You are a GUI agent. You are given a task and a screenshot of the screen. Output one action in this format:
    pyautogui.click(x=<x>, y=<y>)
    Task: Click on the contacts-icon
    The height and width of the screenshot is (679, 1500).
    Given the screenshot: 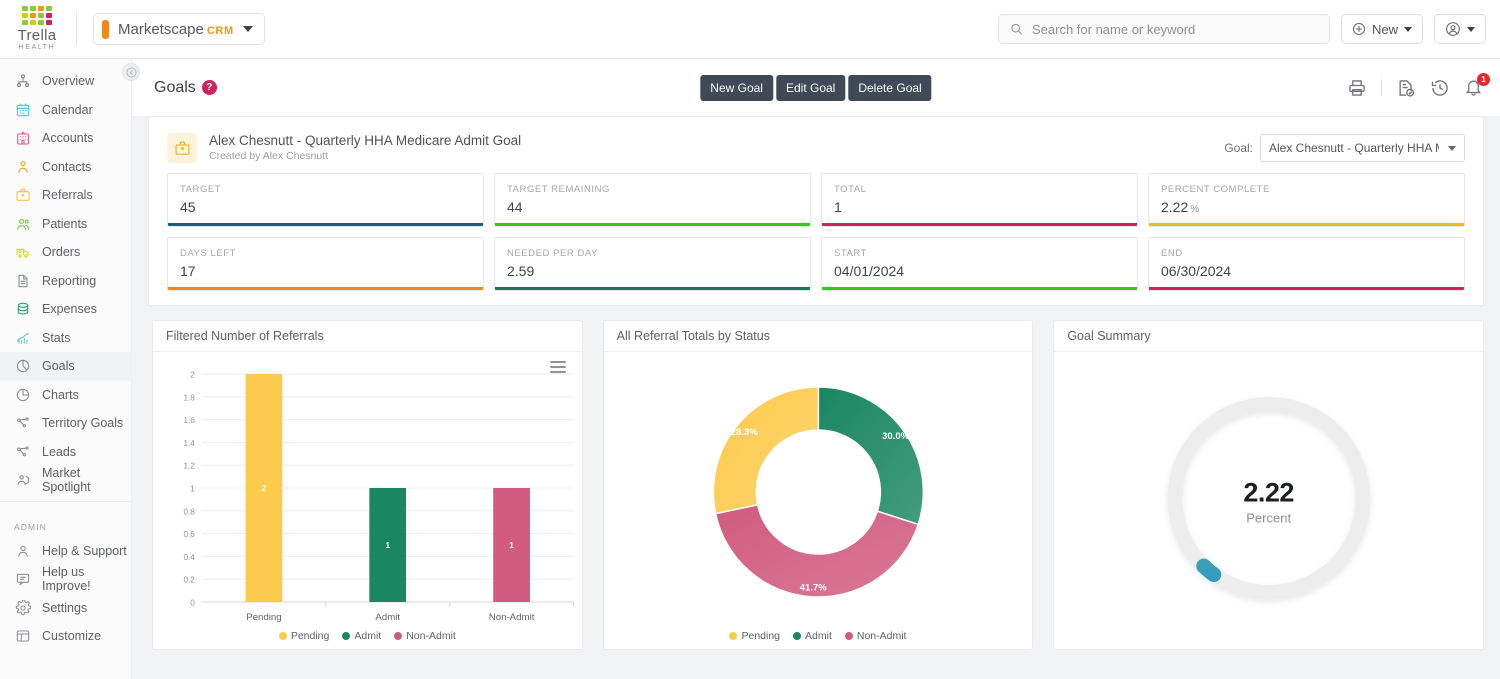 What is the action you would take?
    pyautogui.click(x=22, y=166)
    